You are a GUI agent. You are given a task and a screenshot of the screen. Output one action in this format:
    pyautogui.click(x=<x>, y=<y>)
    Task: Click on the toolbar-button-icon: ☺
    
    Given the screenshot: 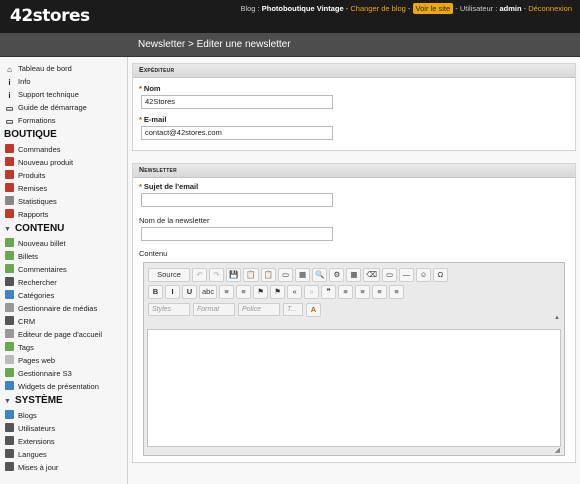 What is the action you would take?
    pyautogui.click(x=423, y=275)
    